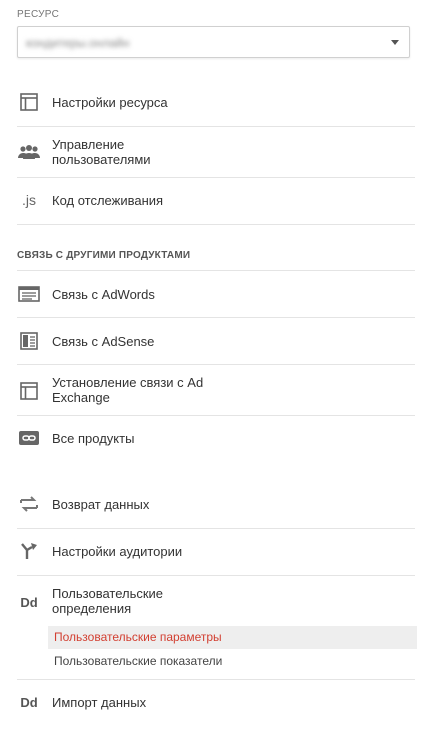 The height and width of the screenshot is (729, 436). What do you see at coordinates (117, 551) in the screenshot?
I see `menu-item-label: Настройки аудитории` at bounding box center [117, 551].